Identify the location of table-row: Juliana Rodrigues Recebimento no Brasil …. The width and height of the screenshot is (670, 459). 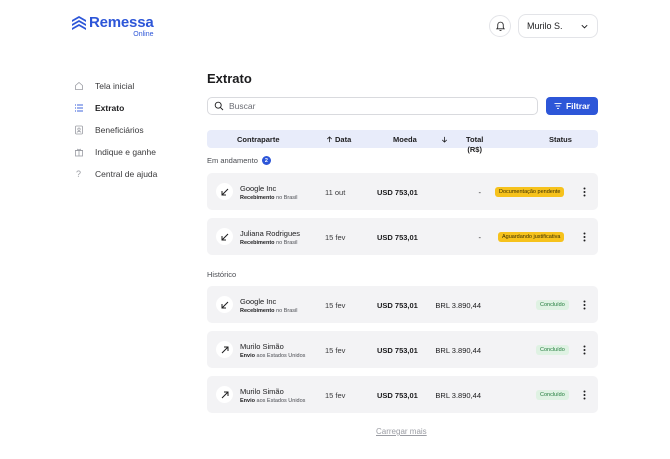
(402, 236).